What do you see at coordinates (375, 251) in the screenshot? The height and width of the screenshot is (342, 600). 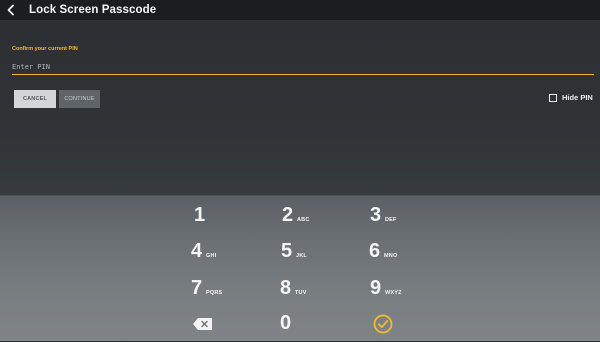 I see `key-digit: 6` at bounding box center [375, 251].